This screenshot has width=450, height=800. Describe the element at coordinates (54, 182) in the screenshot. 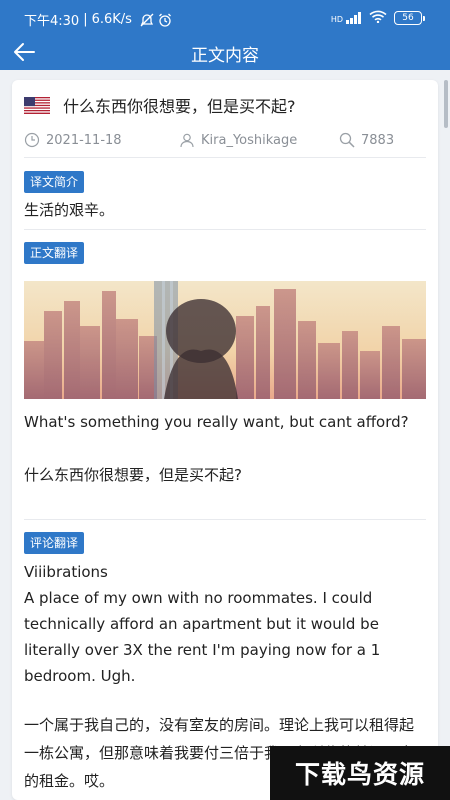

I see `summary-tag: 译文简介` at that location.